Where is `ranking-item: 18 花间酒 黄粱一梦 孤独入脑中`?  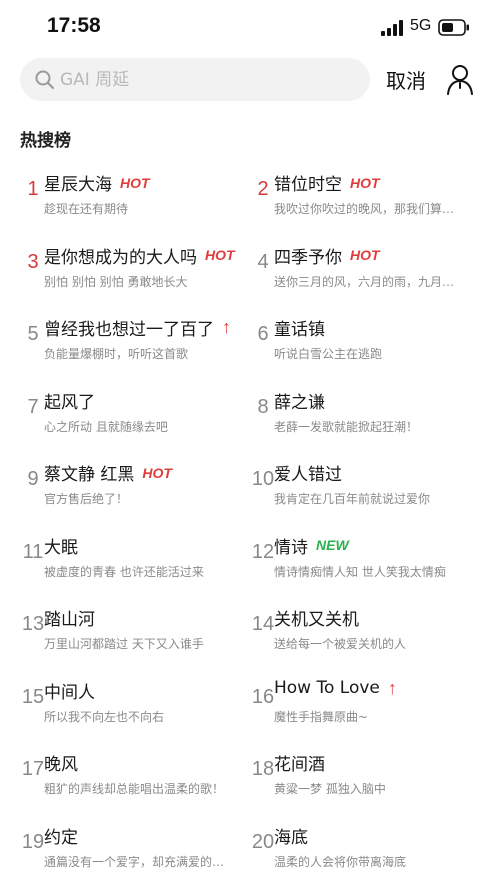
ranking-item: 18 花间酒 黄粱一梦 孤独入脑中 is located at coordinates (363, 772).